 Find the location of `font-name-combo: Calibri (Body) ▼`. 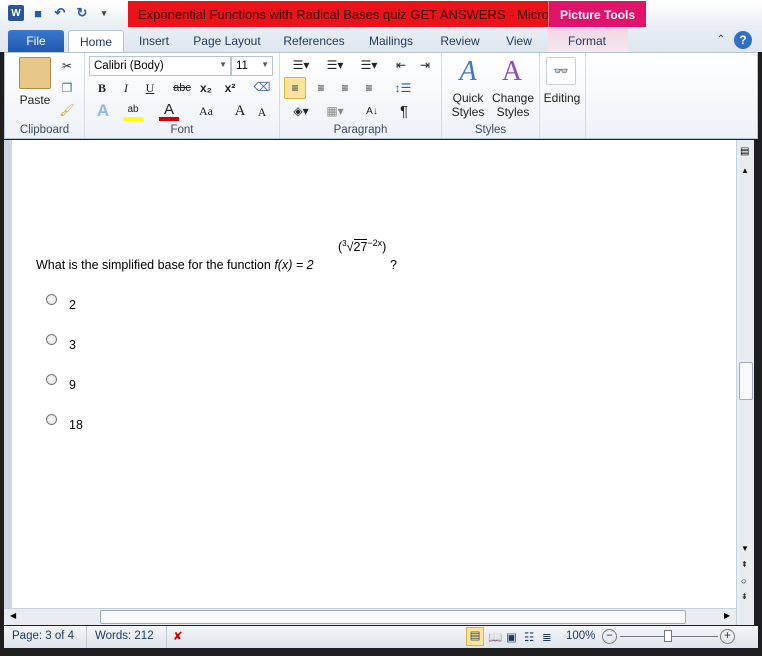

font-name-combo: Calibri (Body) ▼ is located at coordinates (160, 66).